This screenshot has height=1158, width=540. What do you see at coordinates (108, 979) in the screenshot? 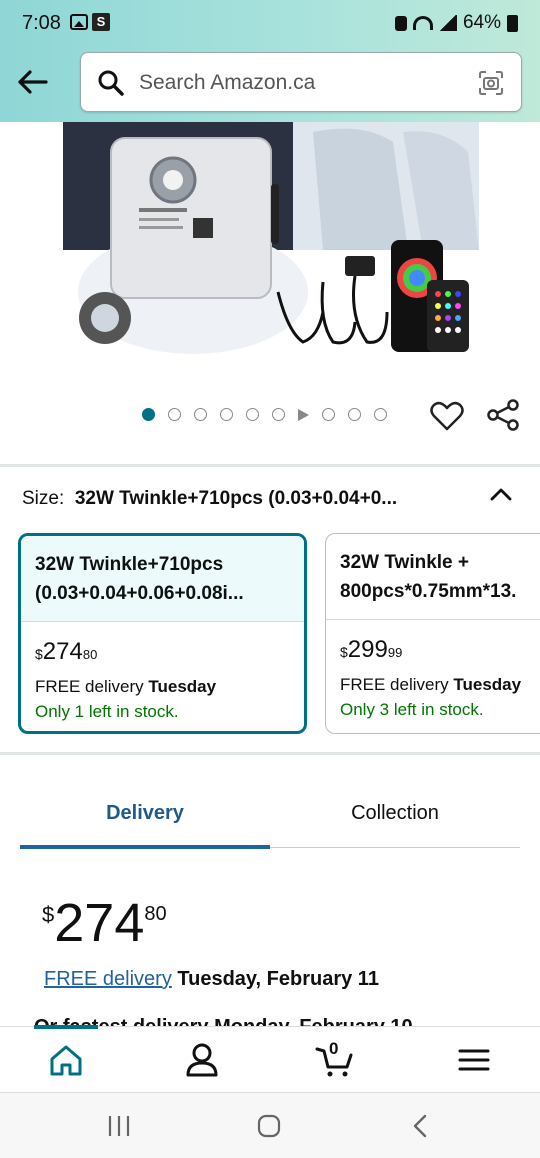
I see `free-delivery-link: FREE delivery` at bounding box center [108, 979].